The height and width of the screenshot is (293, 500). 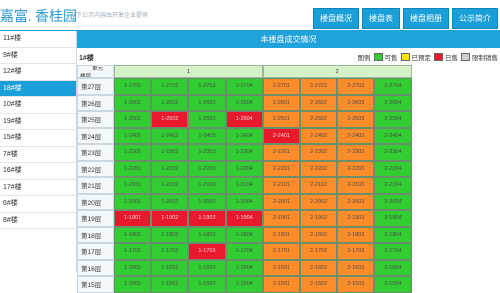 I want to click on unit-cell: 1-2304, so click(x=244, y=152).